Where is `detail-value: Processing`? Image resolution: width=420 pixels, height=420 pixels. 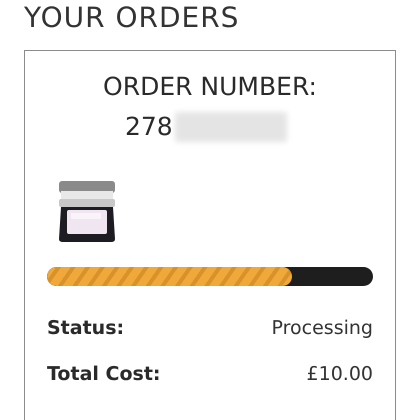 detail-value: Processing is located at coordinates (322, 328).